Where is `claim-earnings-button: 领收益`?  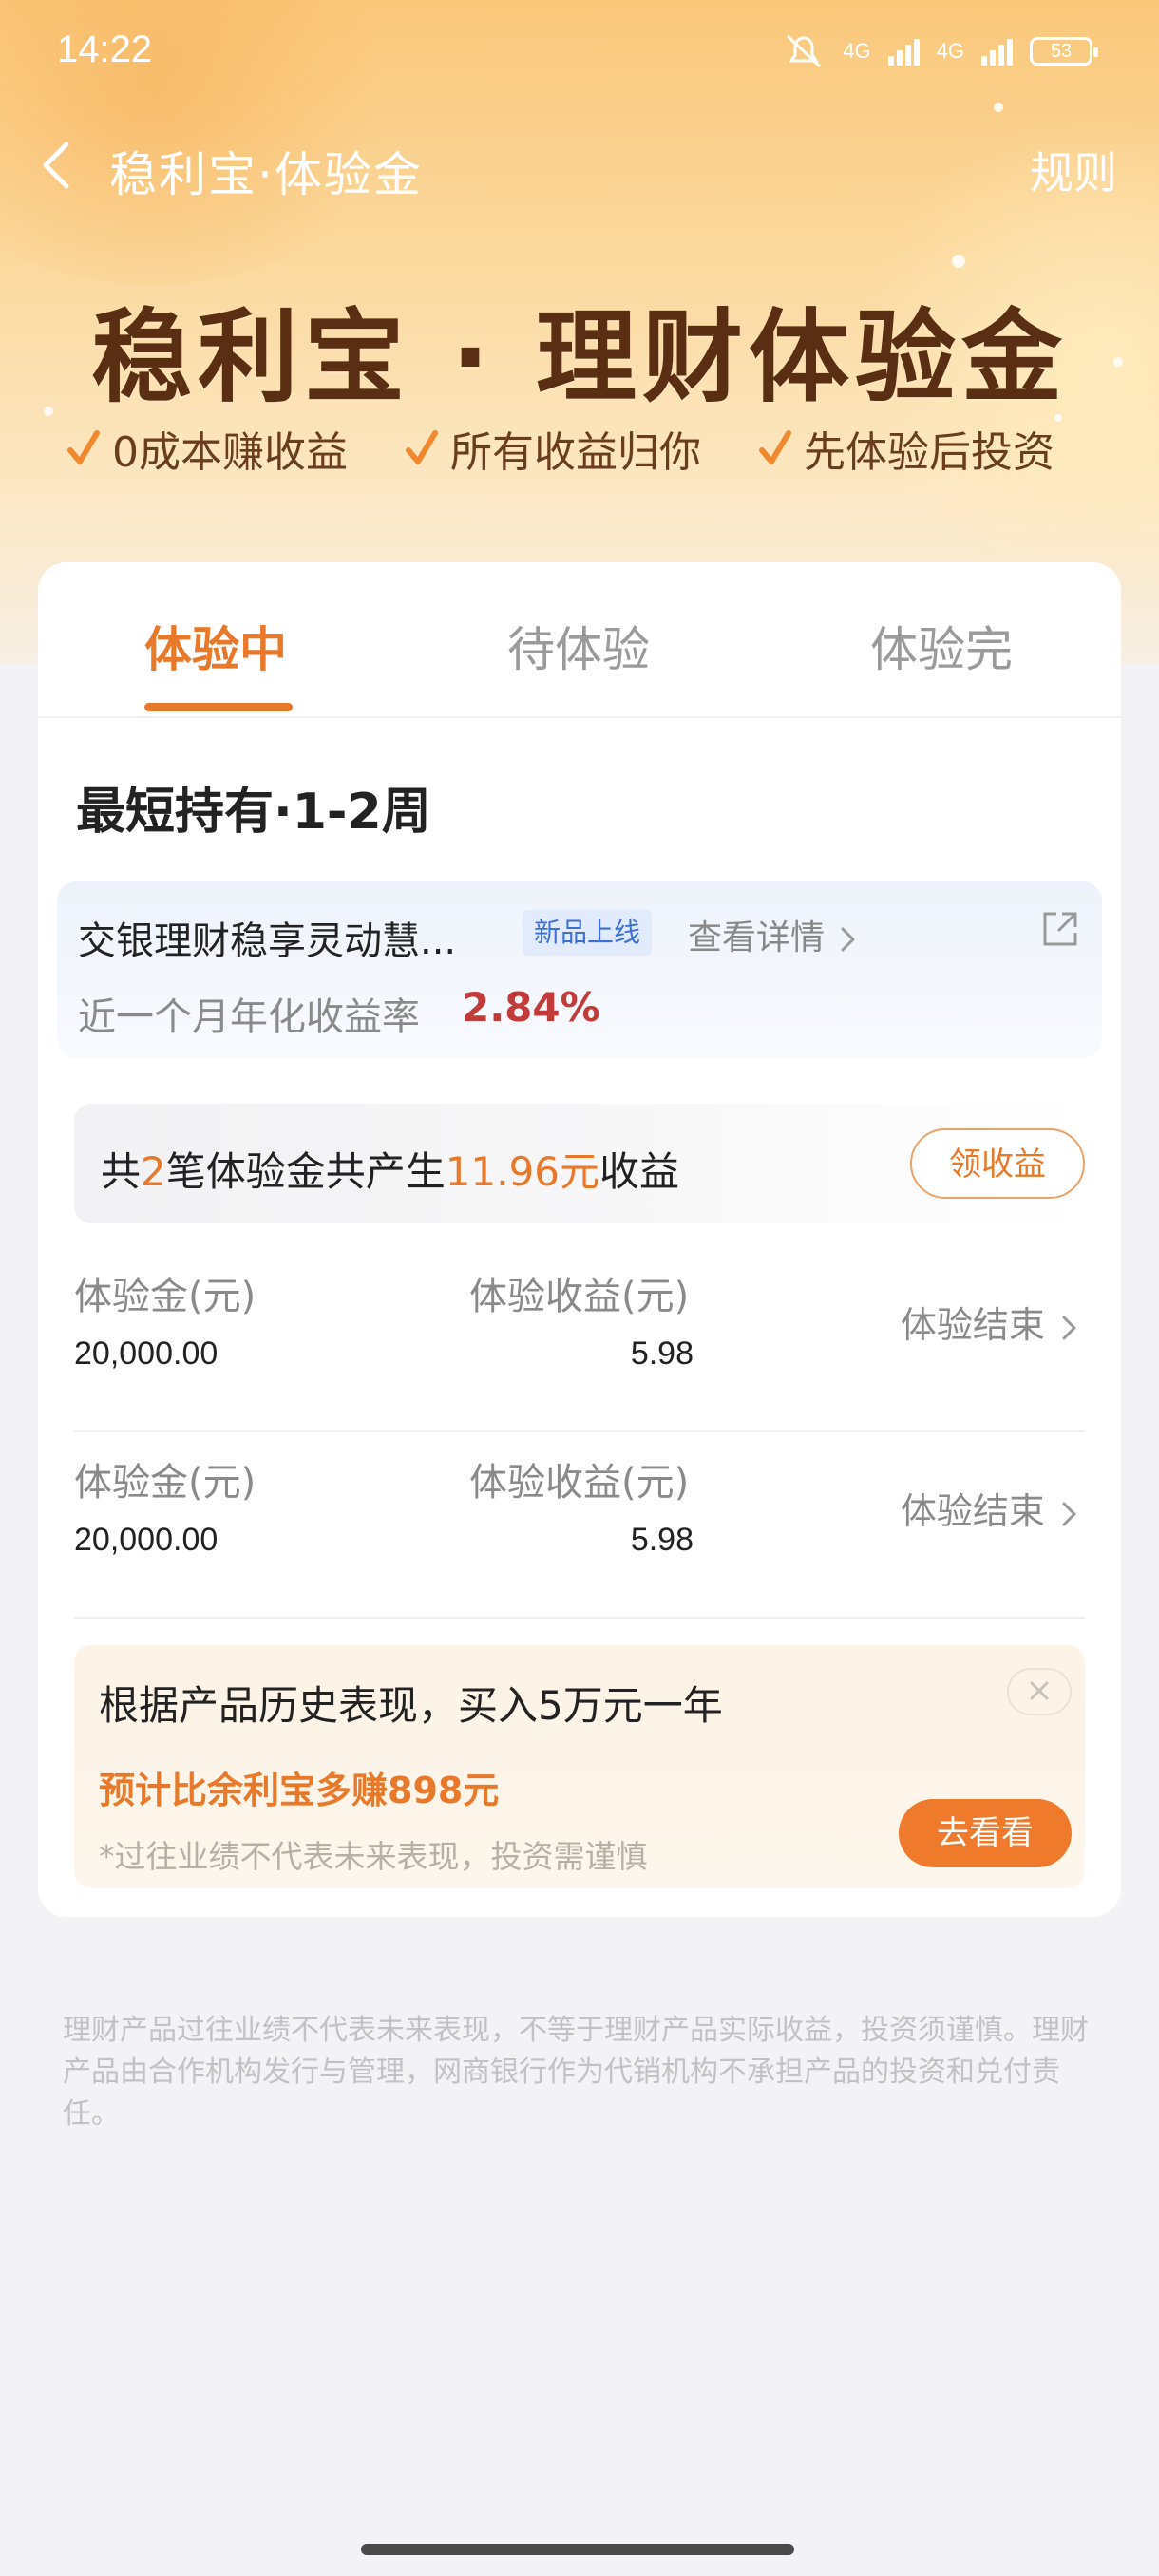 claim-earnings-button: 领收益 is located at coordinates (997, 1163).